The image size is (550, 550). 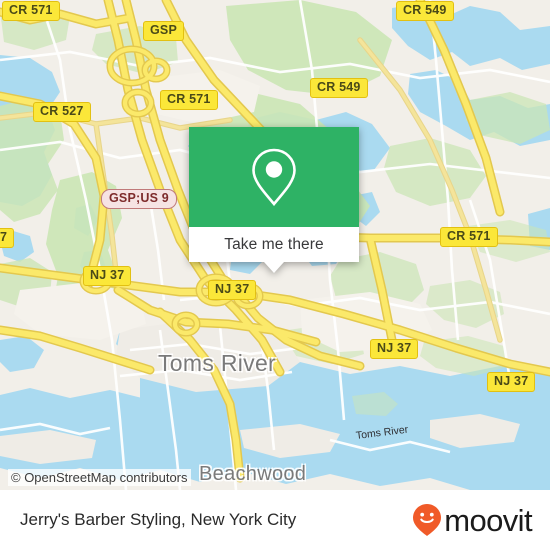 I want to click on place-label-toms-river: Toms River, so click(x=217, y=363).